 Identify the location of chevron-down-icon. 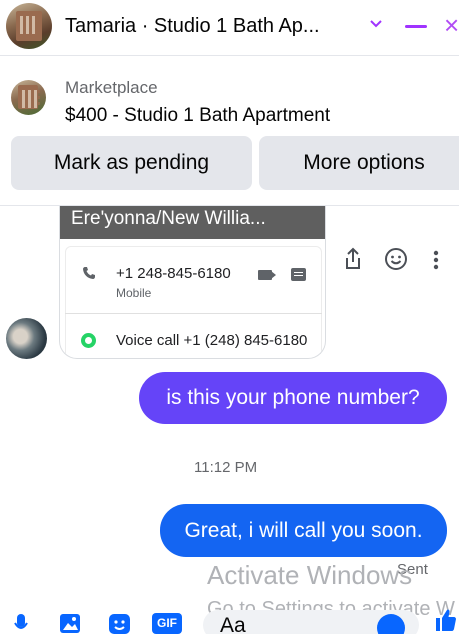
(376, 24).